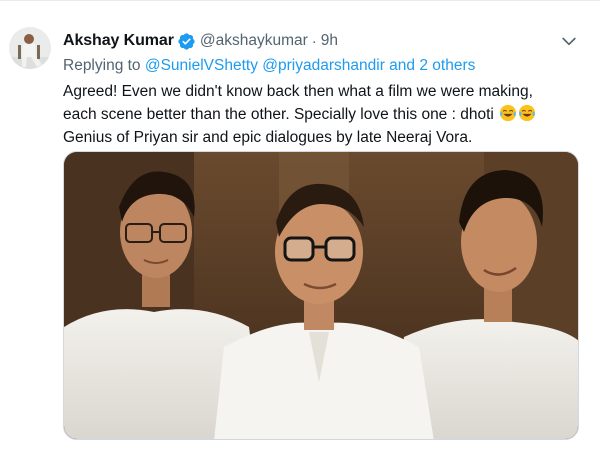 This screenshot has height=450, width=600. What do you see at coordinates (447, 65) in the screenshot?
I see `others-link: 2 others` at bounding box center [447, 65].